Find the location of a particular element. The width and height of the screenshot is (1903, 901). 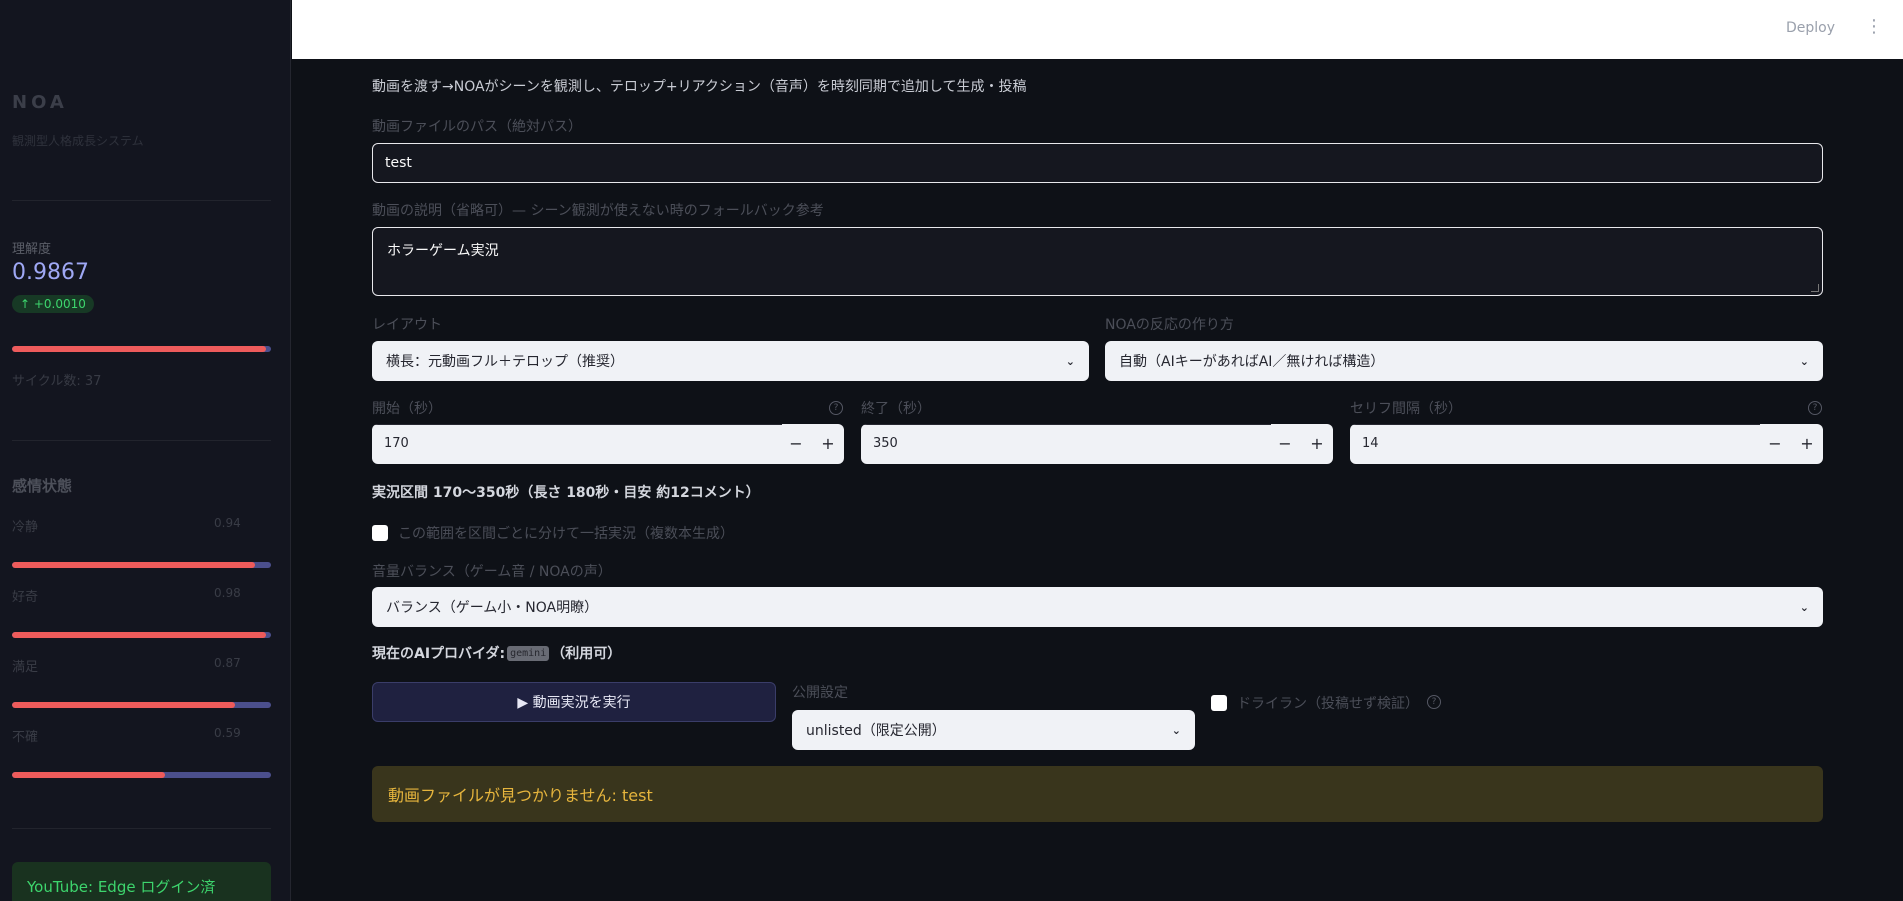

end-decrement-button: − is located at coordinates (1285, 444).